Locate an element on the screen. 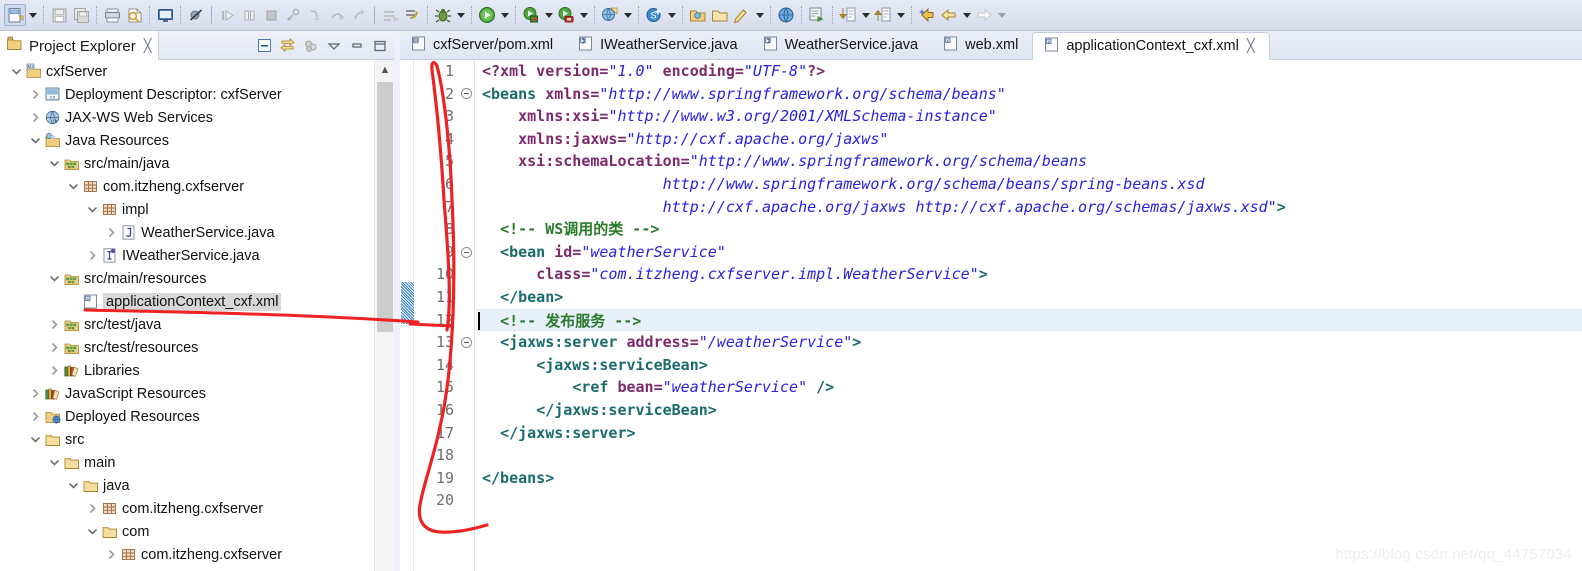 This screenshot has height=571, width=1582. new-web-project-icon is located at coordinates (610, 15).